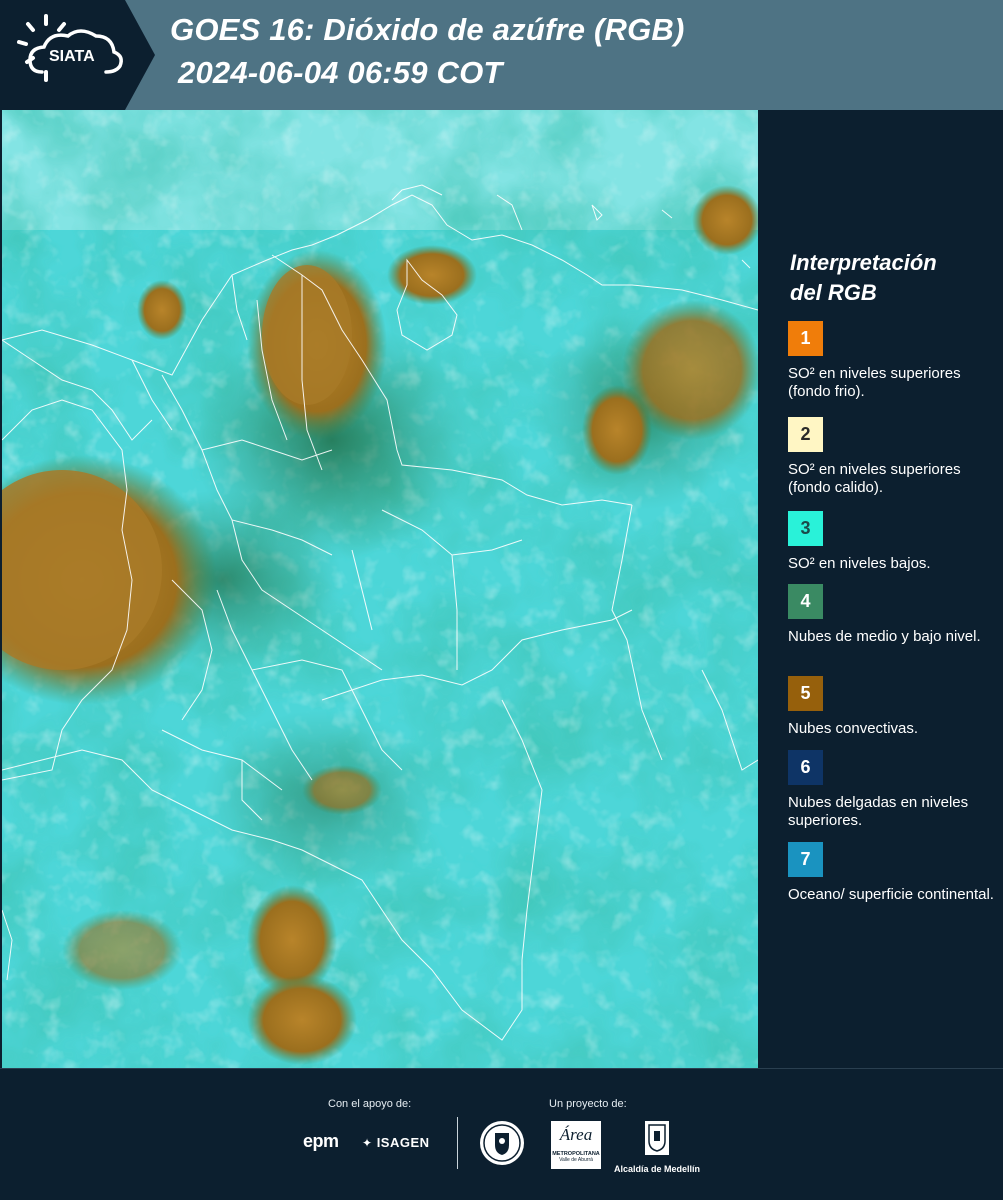  Describe the element at coordinates (893, 707) in the screenshot. I see `legend-item-5: 5 Nubes convectivas.` at that location.